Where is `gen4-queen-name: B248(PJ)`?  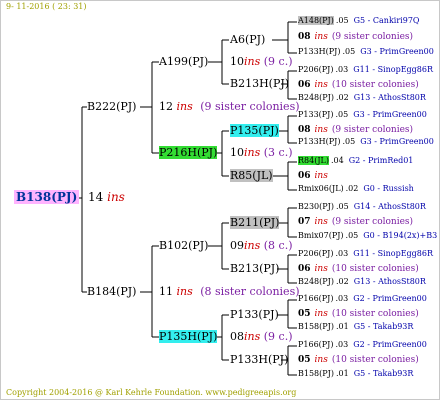
gen4-queen-name: B248(PJ) is located at coordinates (316, 97).